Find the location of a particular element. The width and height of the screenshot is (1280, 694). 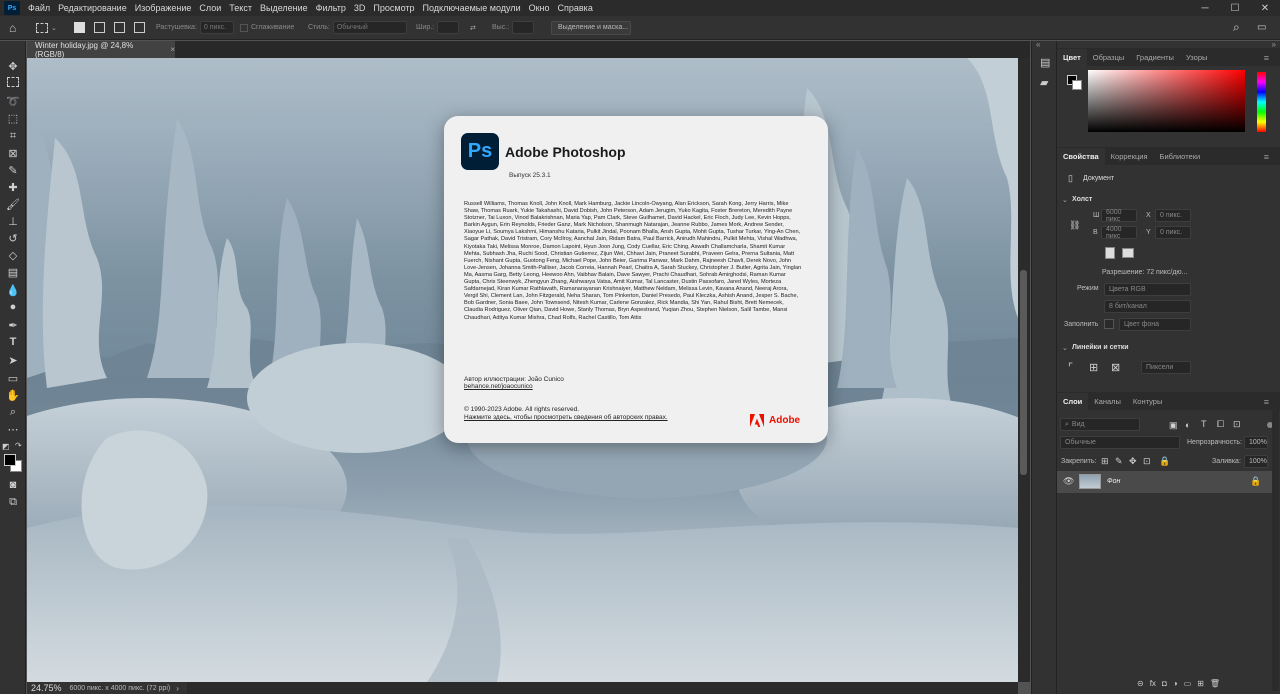

eraser-tool-icon: ◇ is located at coordinates (13, 255).